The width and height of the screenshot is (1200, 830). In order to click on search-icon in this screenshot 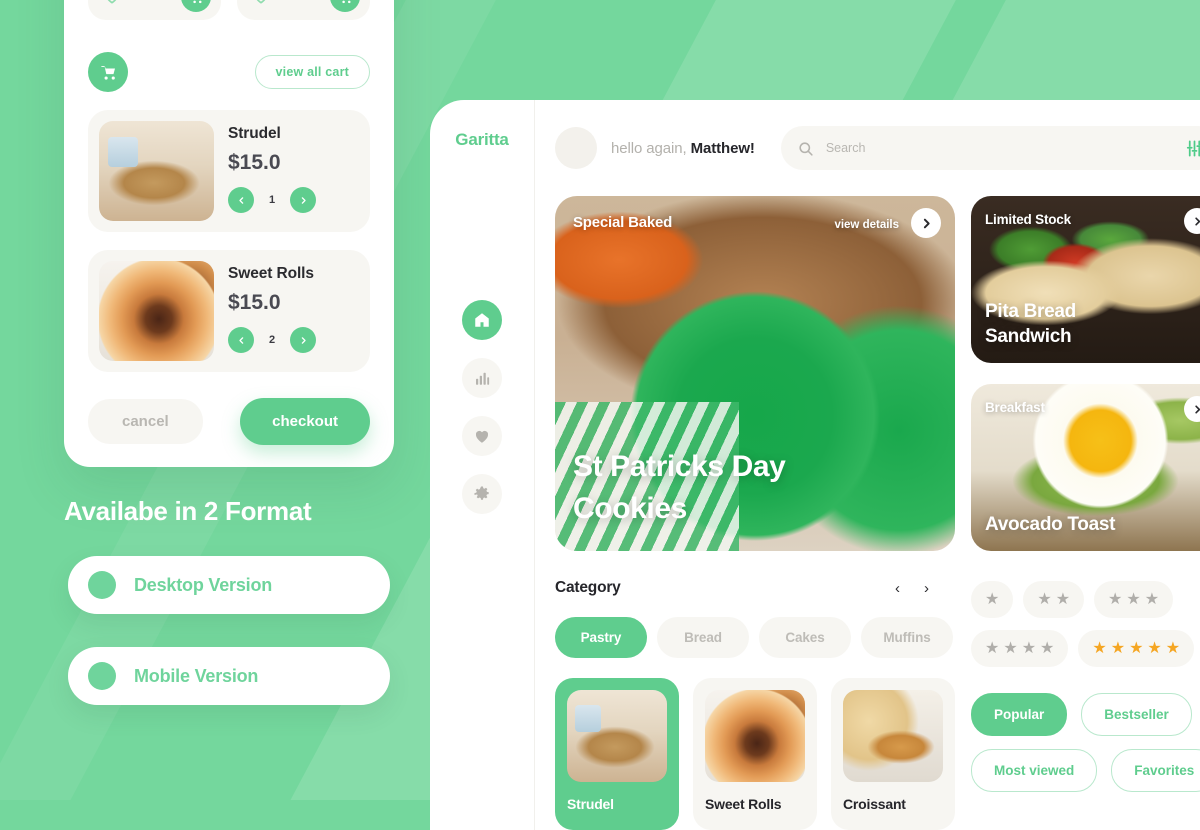, I will do `click(805, 148)`.